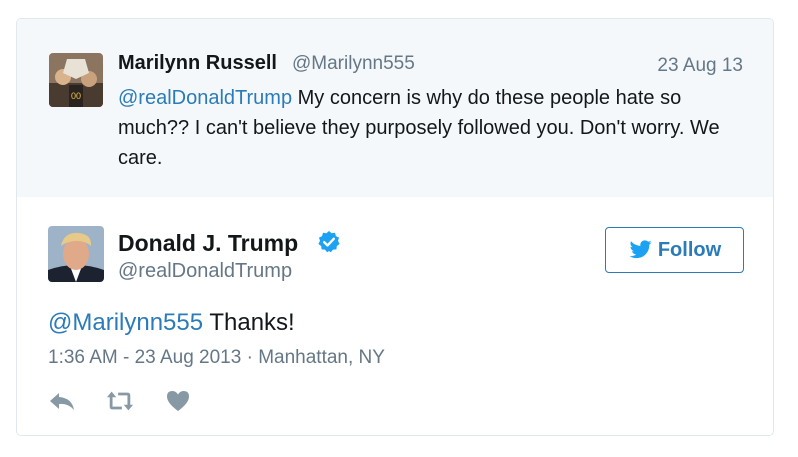 The height and width of the screenshot is (457, 798). What do you see at coordinates (321, 357) in the screenshot?
I see `tweet-location: Manhattan, NY` at bounding box center [321, 357].